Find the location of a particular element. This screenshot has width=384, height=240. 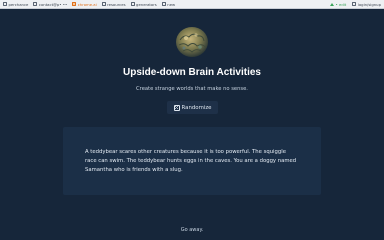

login-label: login/signup is located at coordinates (369, 4).